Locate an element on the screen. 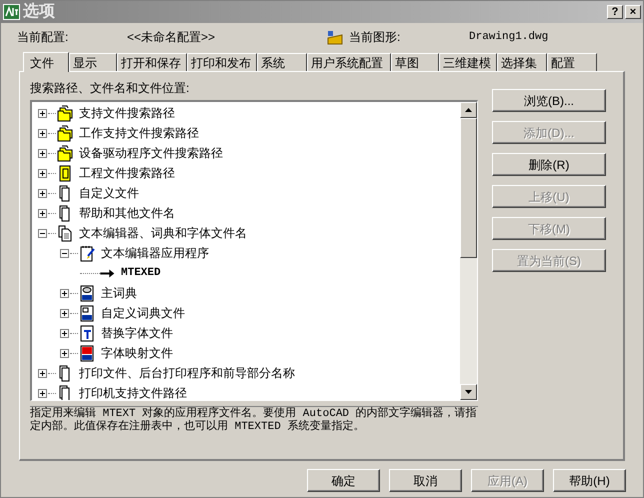 The image size is (644, 498). tab: 三维建模 is located at coordinates (468, 62).